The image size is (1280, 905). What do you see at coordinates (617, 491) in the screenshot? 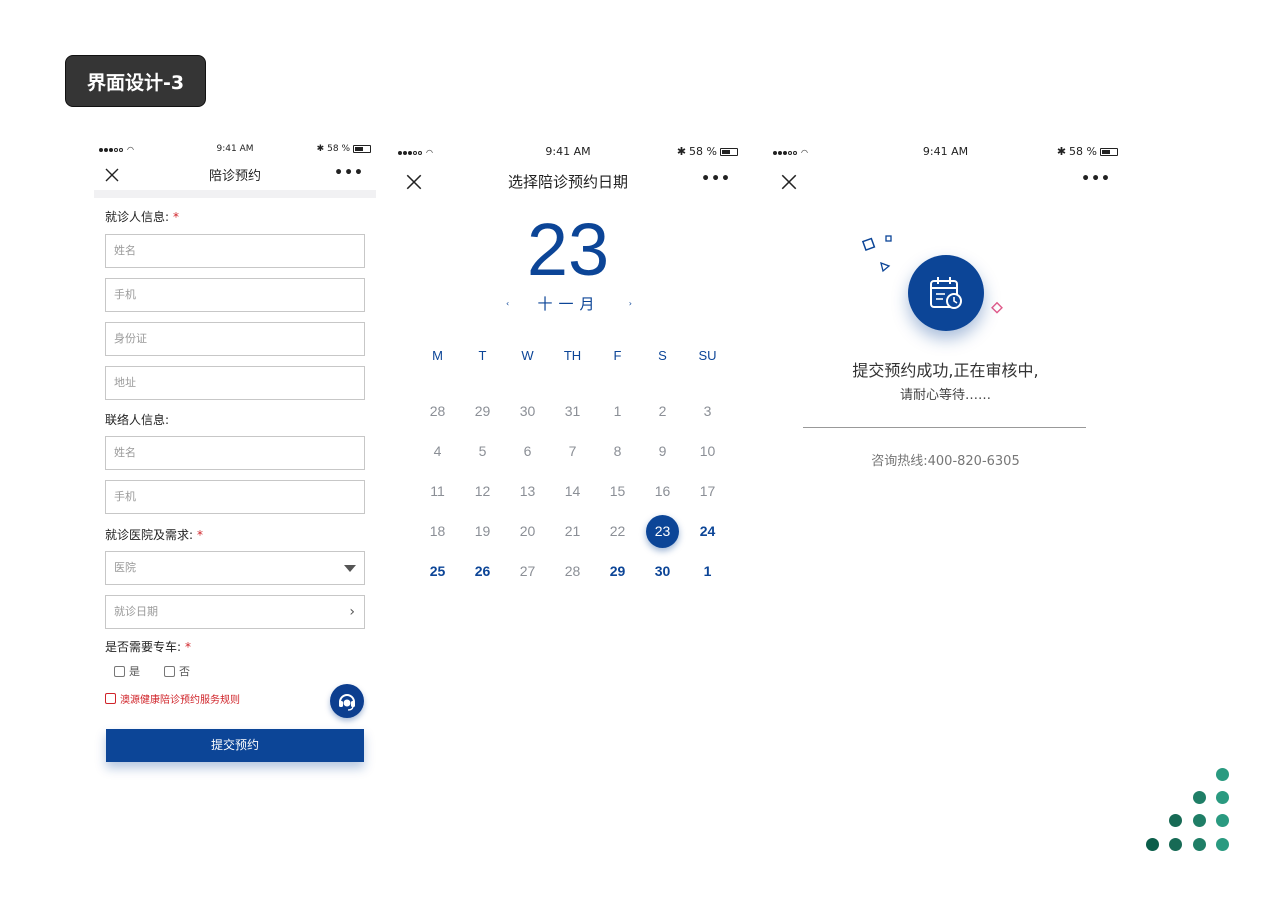
I see `calendar-day: 15` at bounding box center [617, 491].